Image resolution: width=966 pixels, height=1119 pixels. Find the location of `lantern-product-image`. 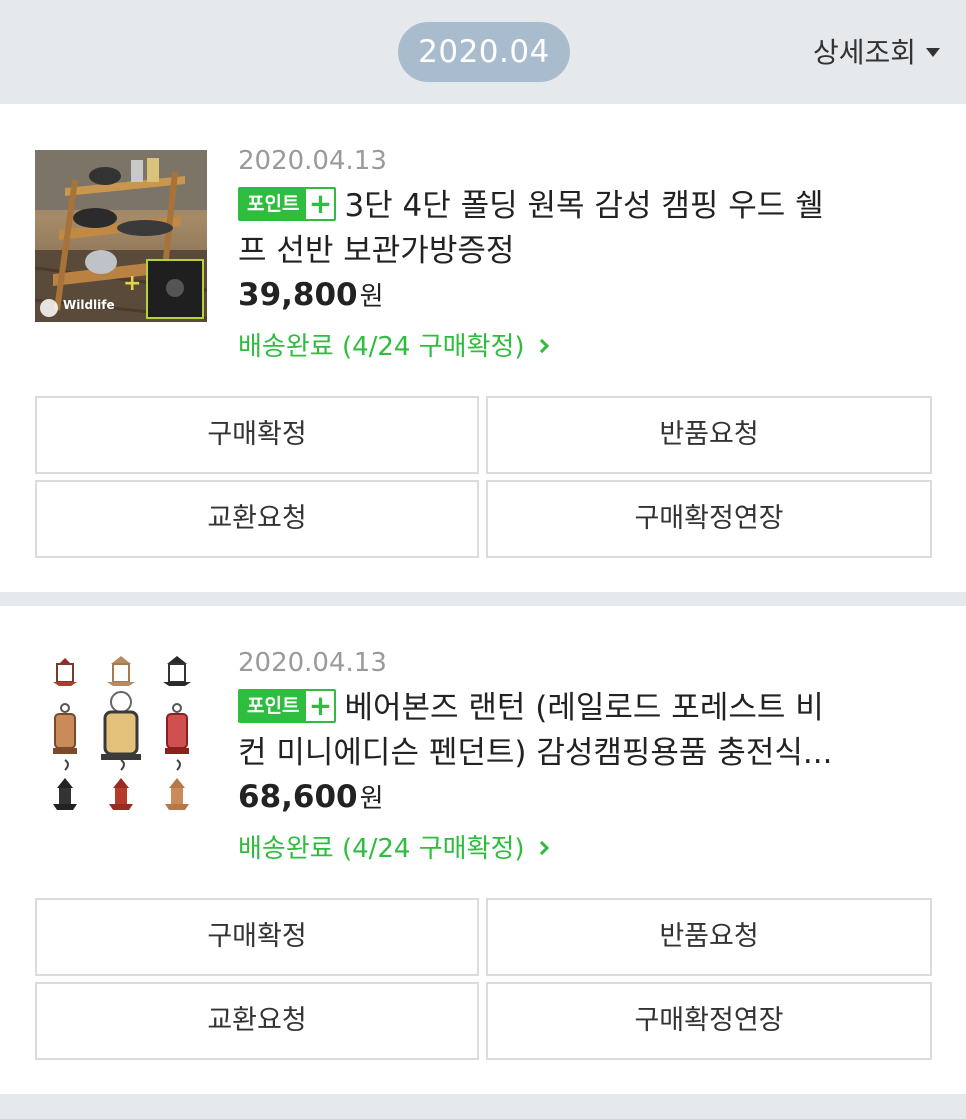

lantern-product-image is located at coordinates (122, 733).